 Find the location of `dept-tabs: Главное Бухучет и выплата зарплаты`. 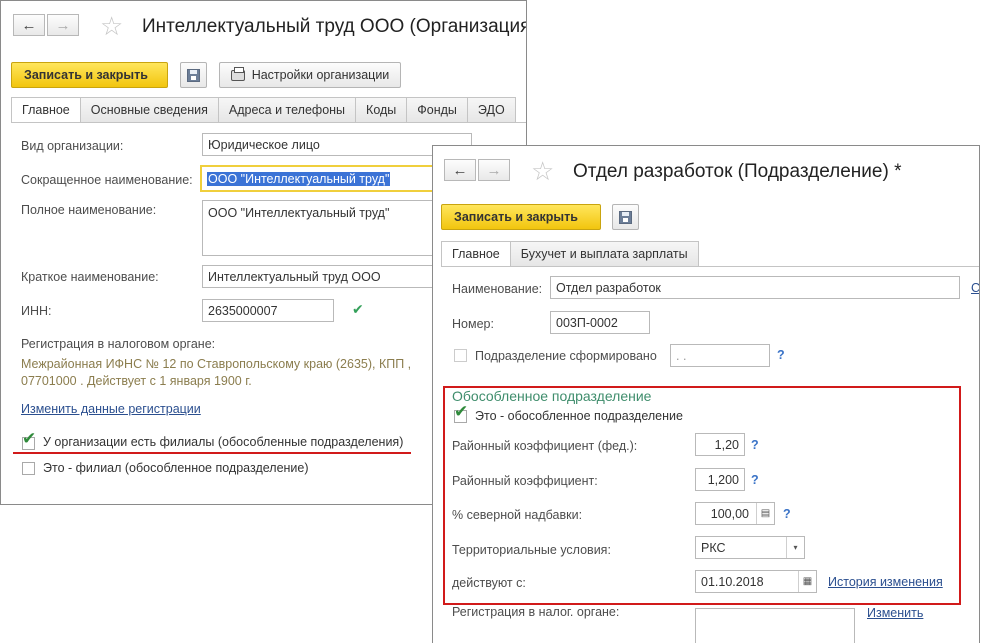

dept-tabs: Главное Бухучет и выплата зарплаты is located at coordinates (570, 254).